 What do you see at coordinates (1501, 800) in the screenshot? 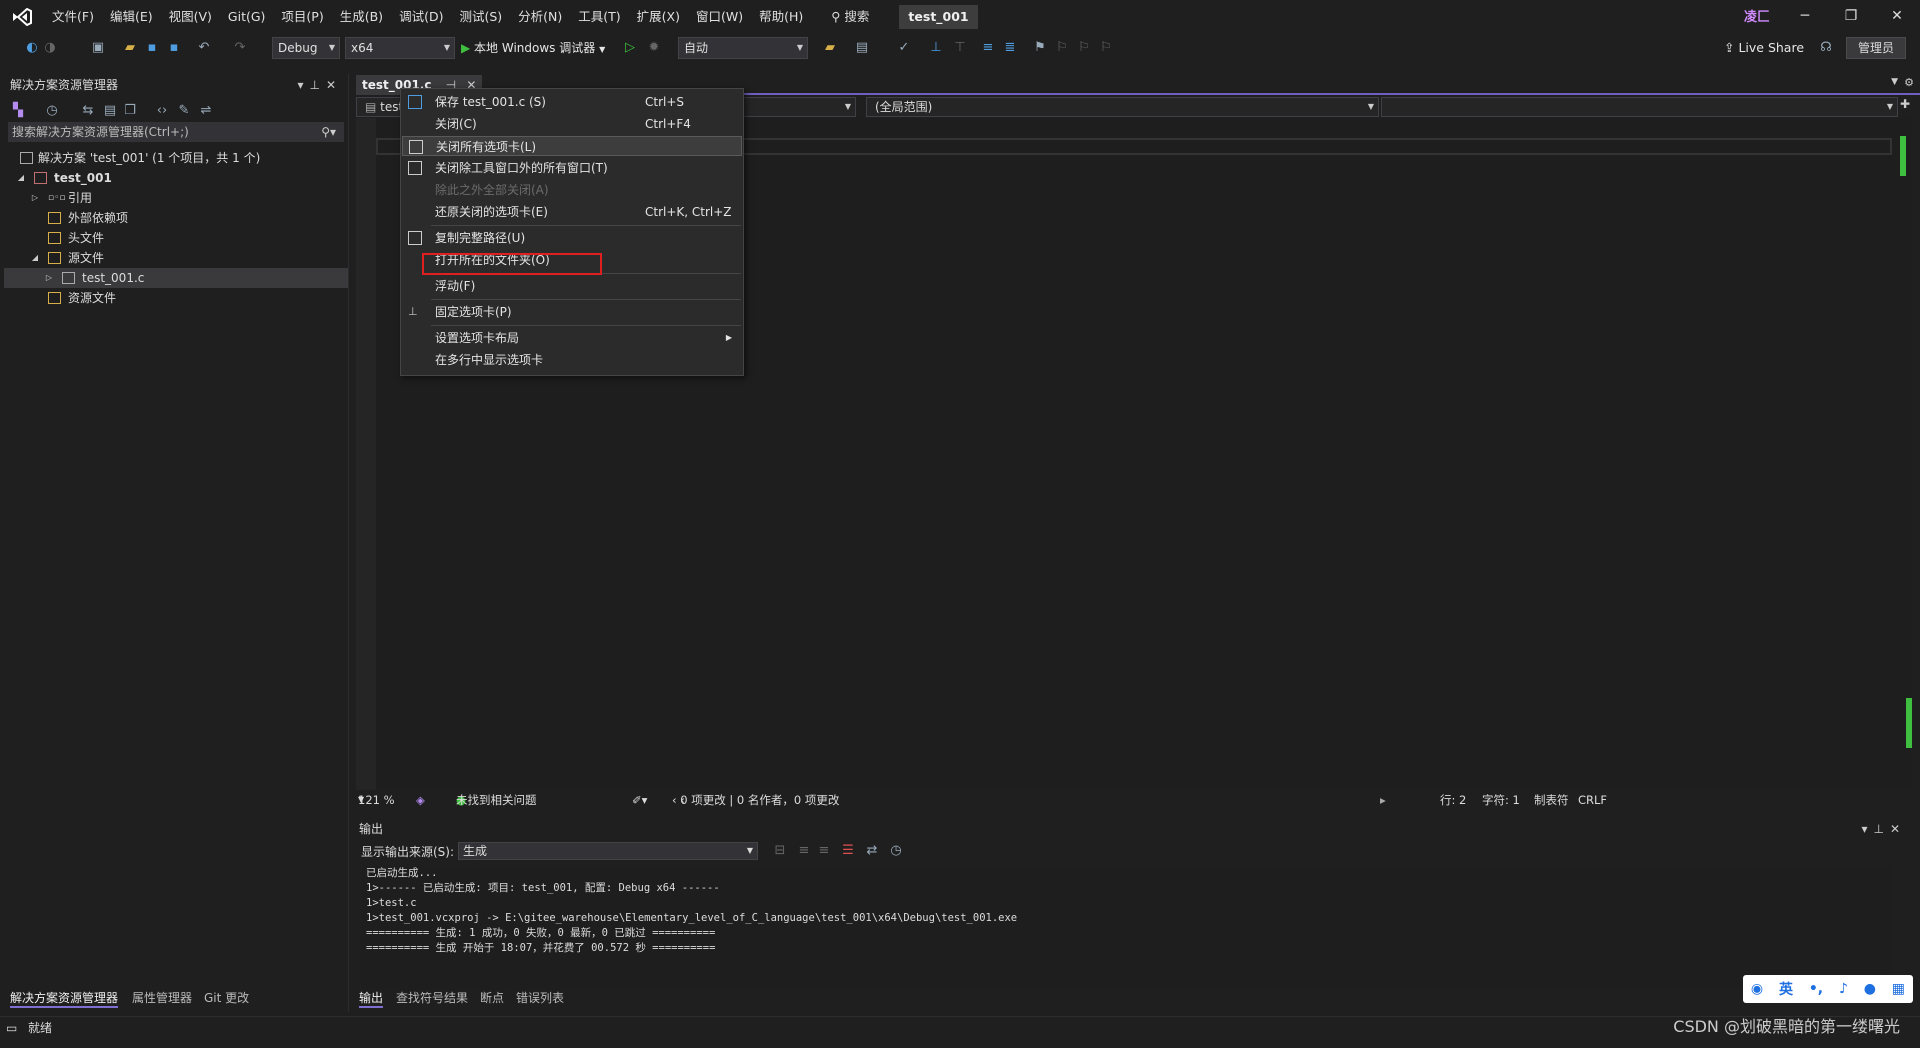
I see `char-indicator: 字符: 1` at bounding box center [1501, 800].